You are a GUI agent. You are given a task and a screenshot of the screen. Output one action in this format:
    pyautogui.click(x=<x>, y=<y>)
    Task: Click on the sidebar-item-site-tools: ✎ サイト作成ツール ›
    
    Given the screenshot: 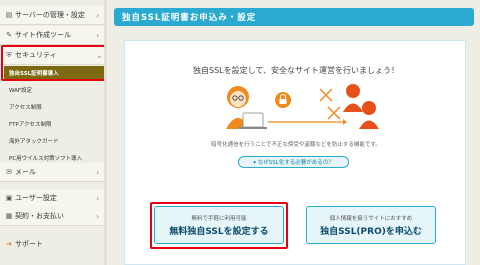 What is the action you would take?
    pyautogui.click(x=53, y=35)
    